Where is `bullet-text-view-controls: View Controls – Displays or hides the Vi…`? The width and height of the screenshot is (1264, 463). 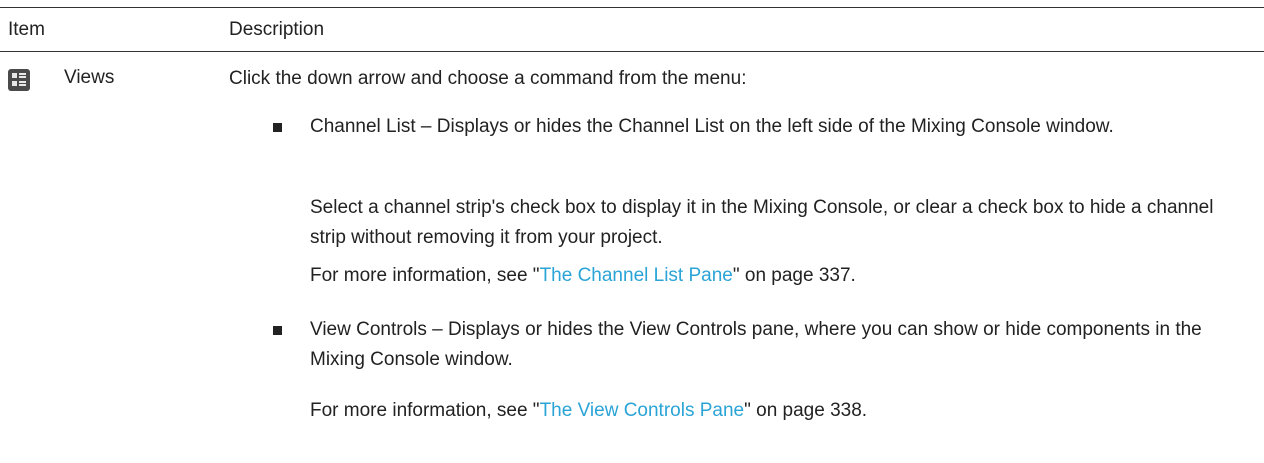
bullet-text-view-controls: View Controls – Displays or hides the Vi… is located at coordinates (756, 344).